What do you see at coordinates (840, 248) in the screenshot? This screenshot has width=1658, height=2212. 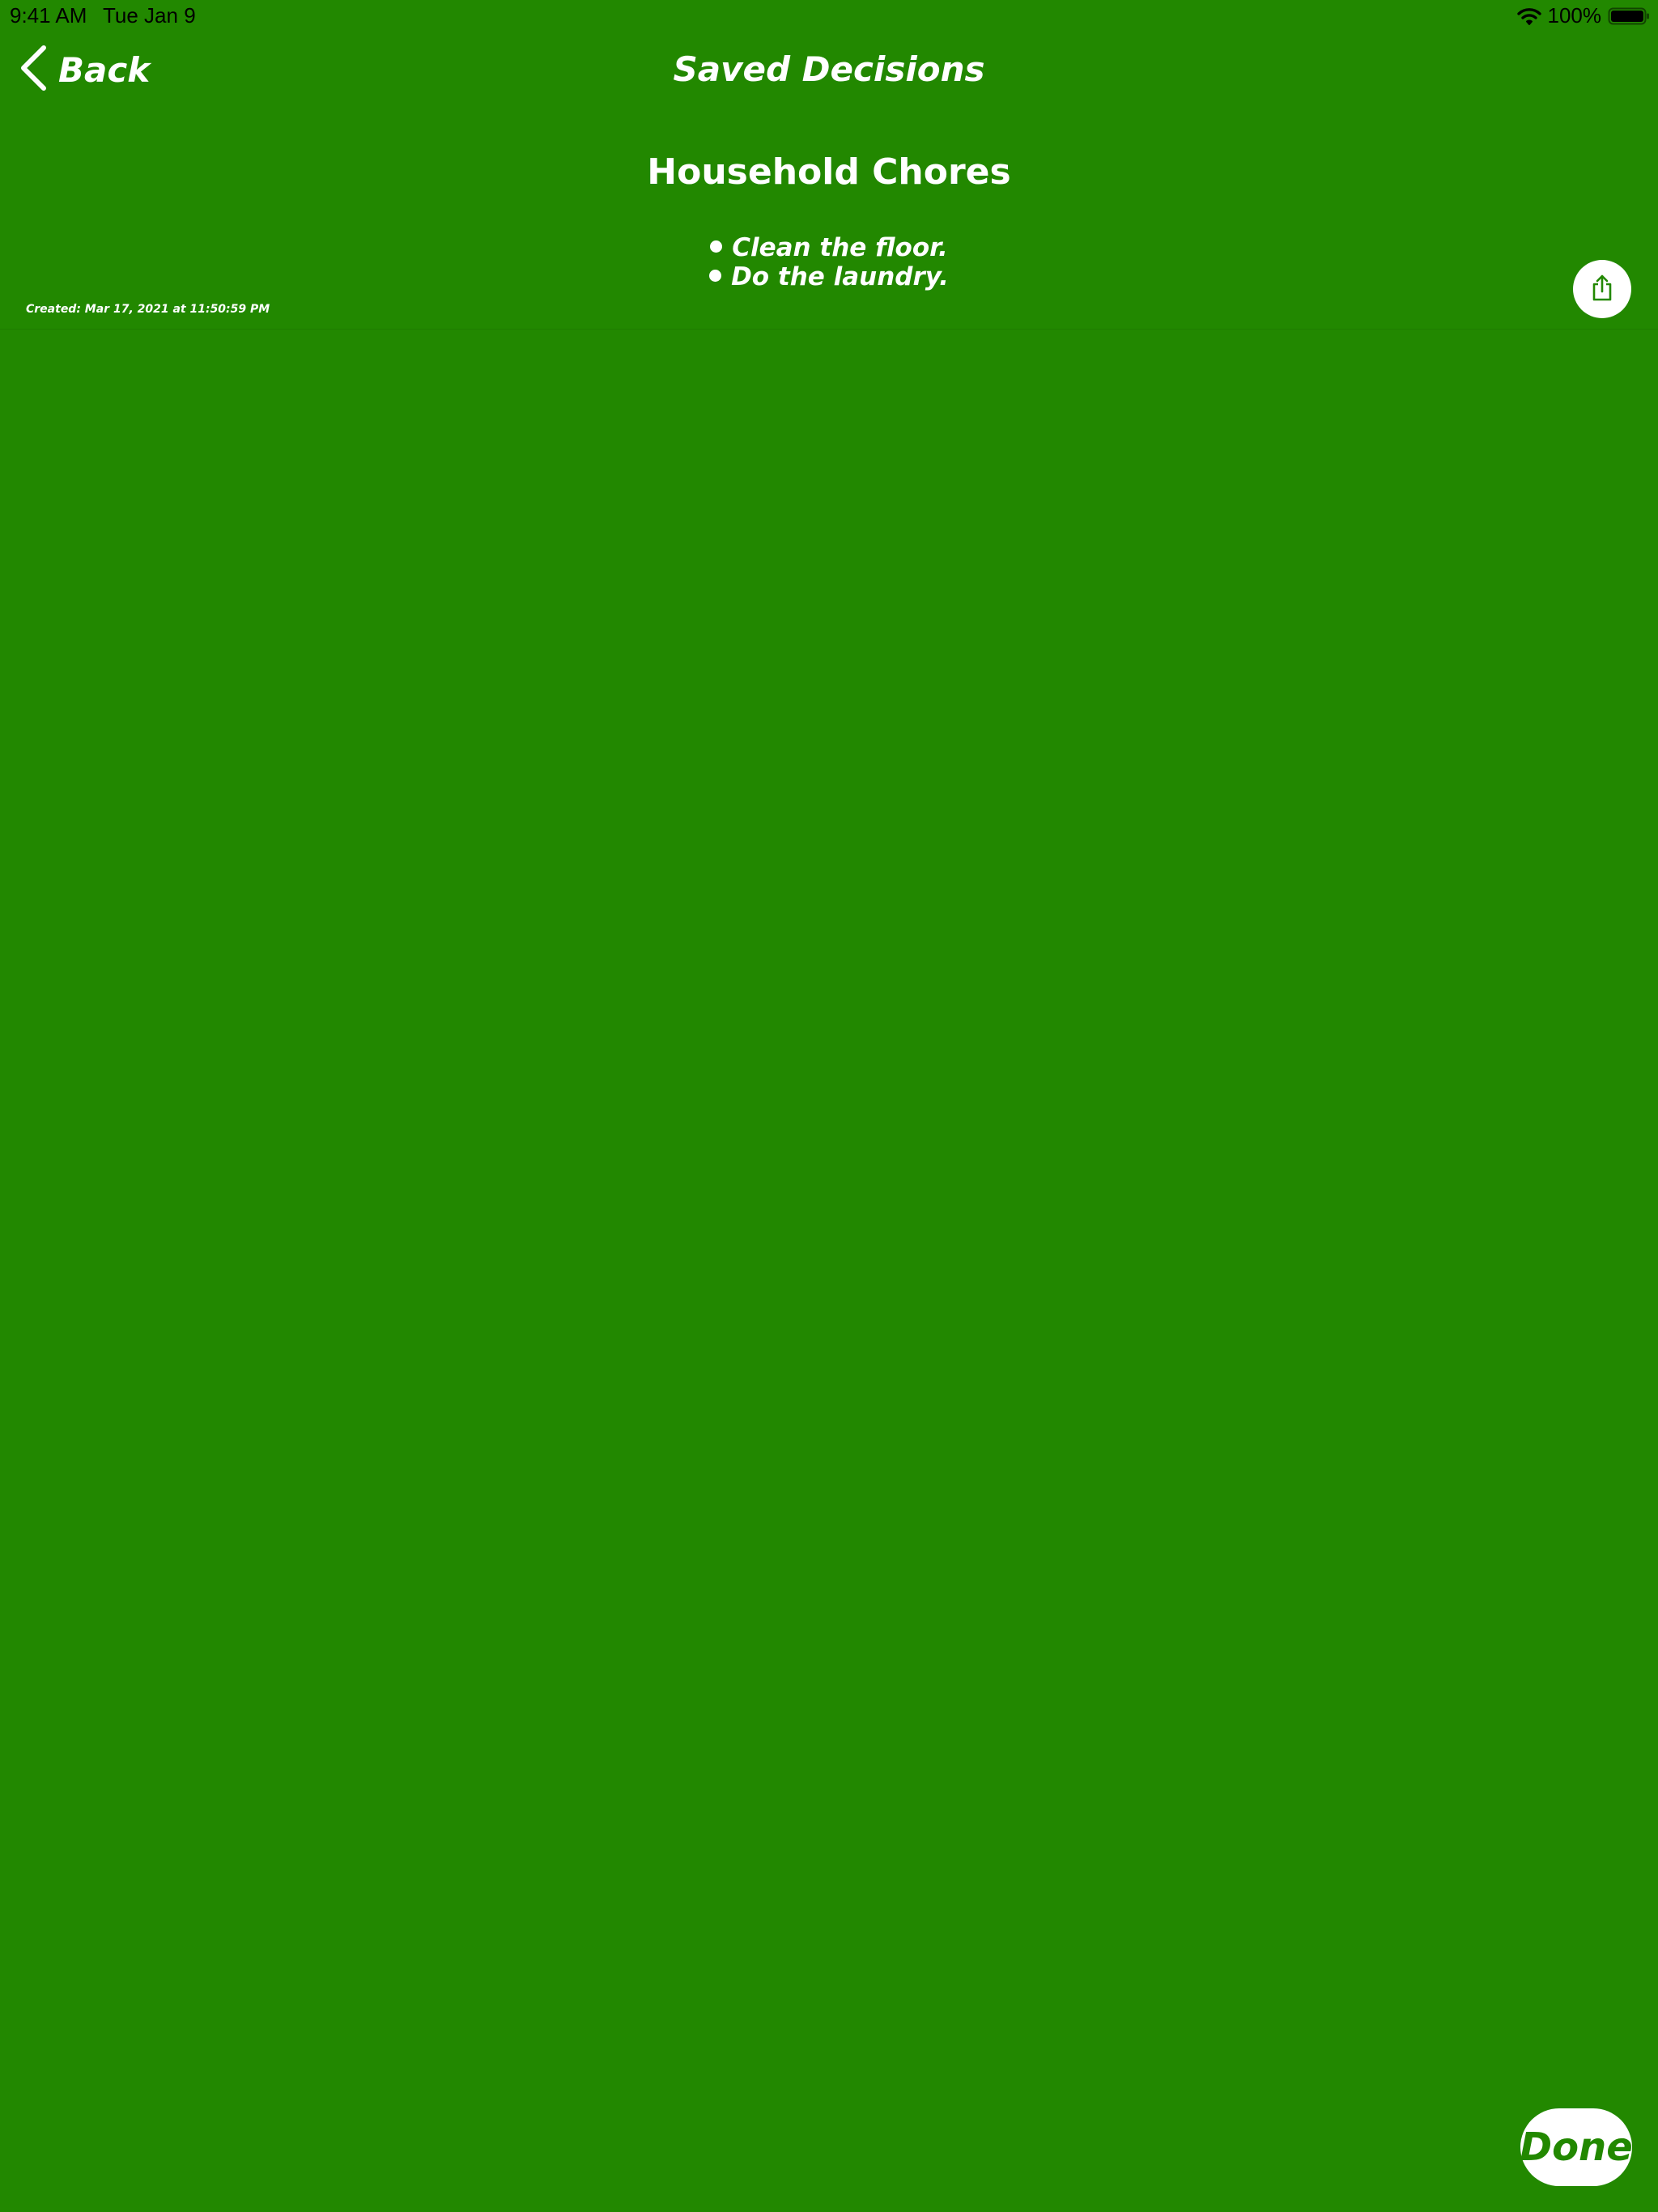 I see `decision-item-text: Clean the floor.` at bounding box center [840, 248].